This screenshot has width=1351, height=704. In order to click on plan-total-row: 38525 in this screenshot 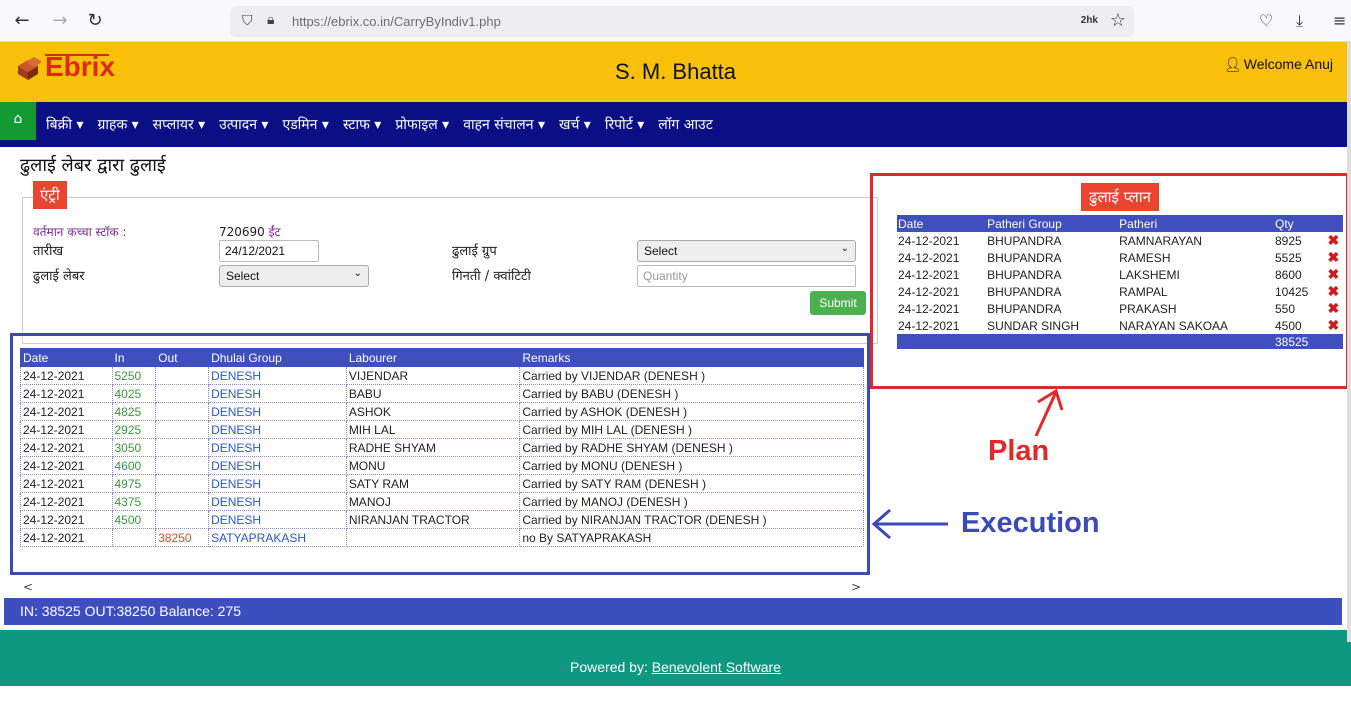, I will do `click(1120, 341)`.